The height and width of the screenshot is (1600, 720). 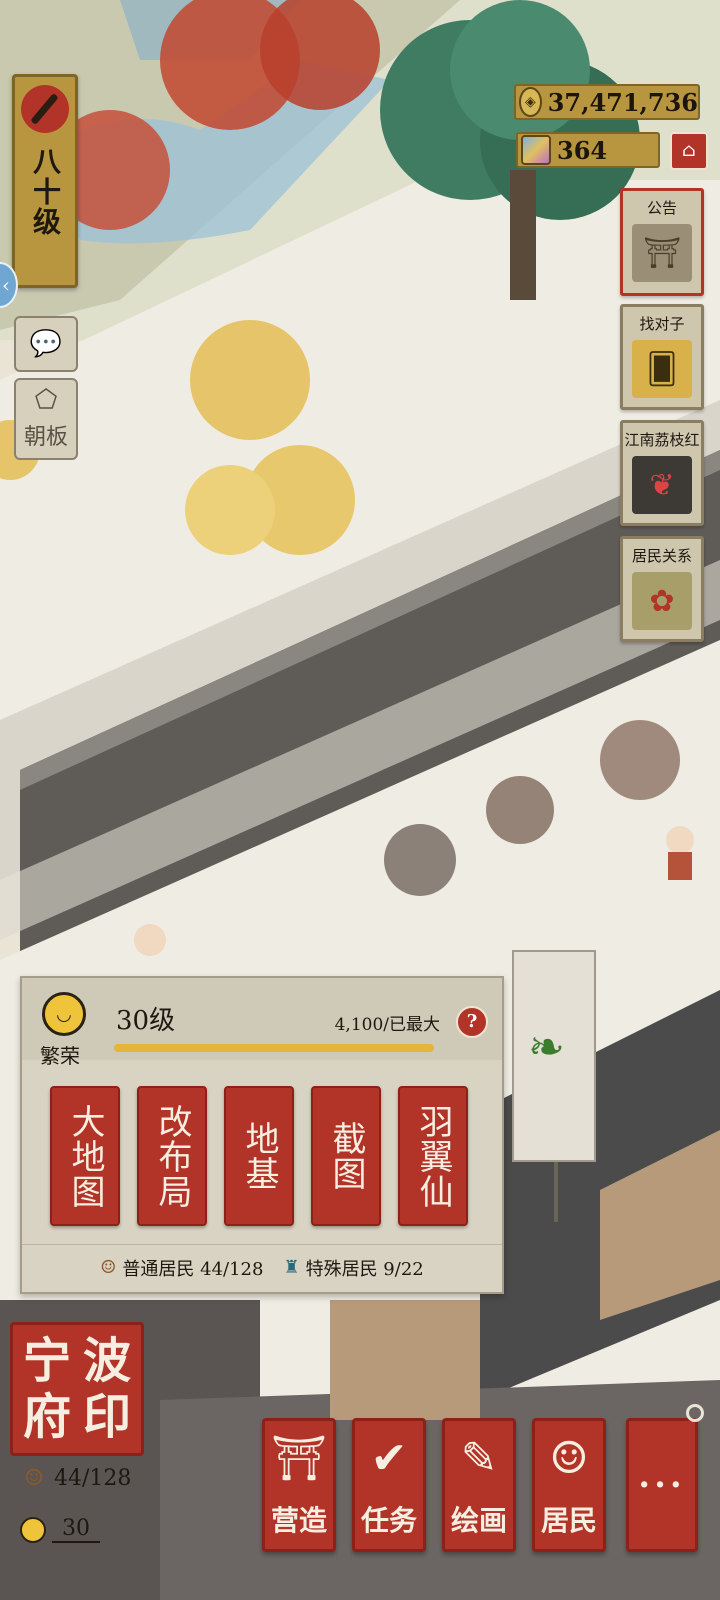 I want to click on special-residents-count: 特殊居民 9/22, so click(x=364, y=1269).